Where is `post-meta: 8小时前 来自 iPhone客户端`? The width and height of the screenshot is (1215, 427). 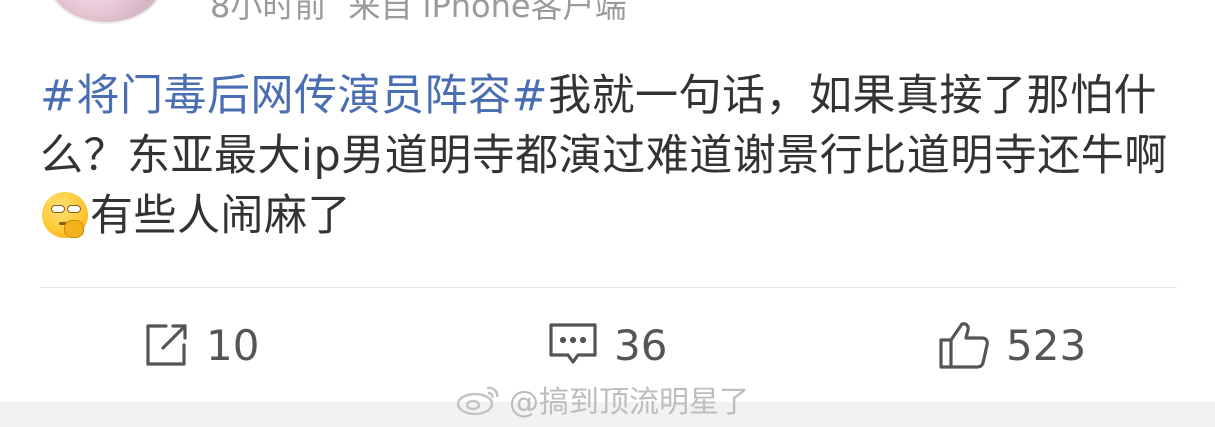
post-meta: 8小时前 来自 iPhone客户端 is located at coordinates (418, 13).